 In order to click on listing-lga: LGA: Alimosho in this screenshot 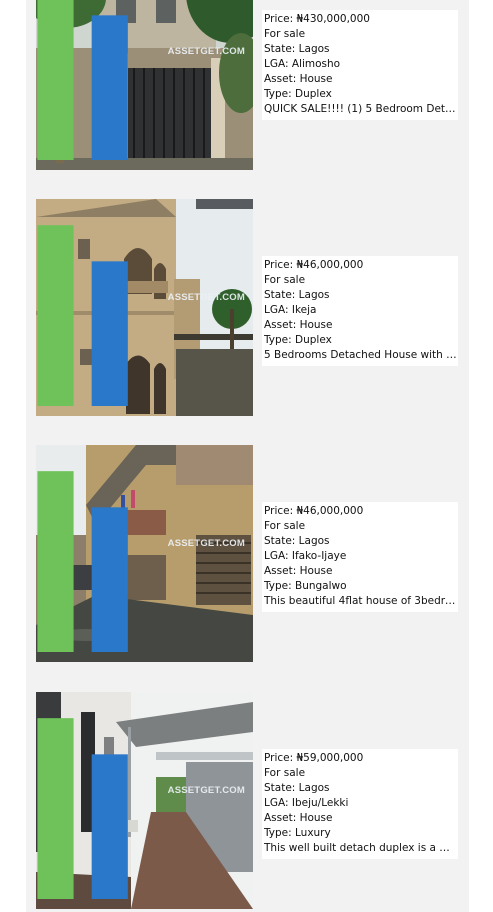, I will do `click(302, 64)`.